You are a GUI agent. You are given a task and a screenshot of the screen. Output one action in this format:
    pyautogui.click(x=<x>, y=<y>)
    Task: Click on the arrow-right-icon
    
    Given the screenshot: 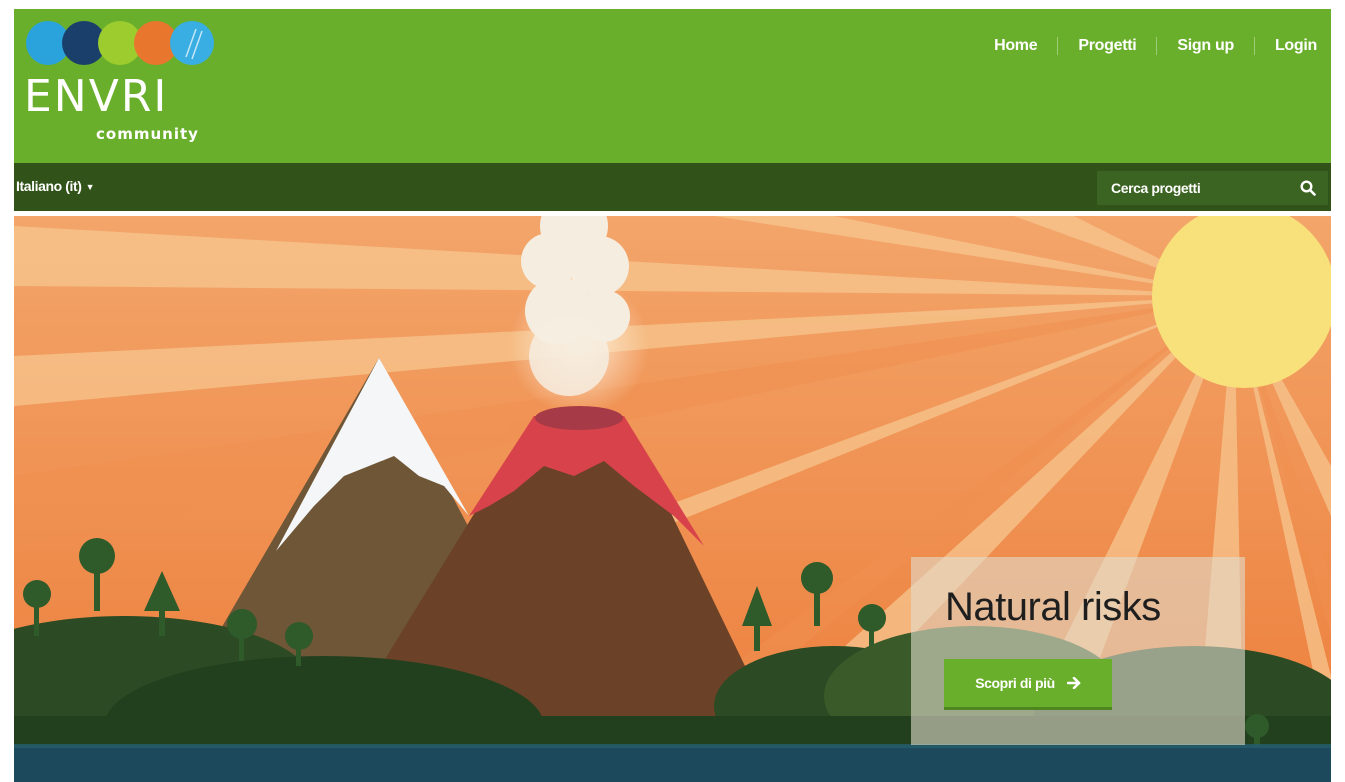 What is the action you would take?
    pyautogui.click(x=1073, y=683)
    